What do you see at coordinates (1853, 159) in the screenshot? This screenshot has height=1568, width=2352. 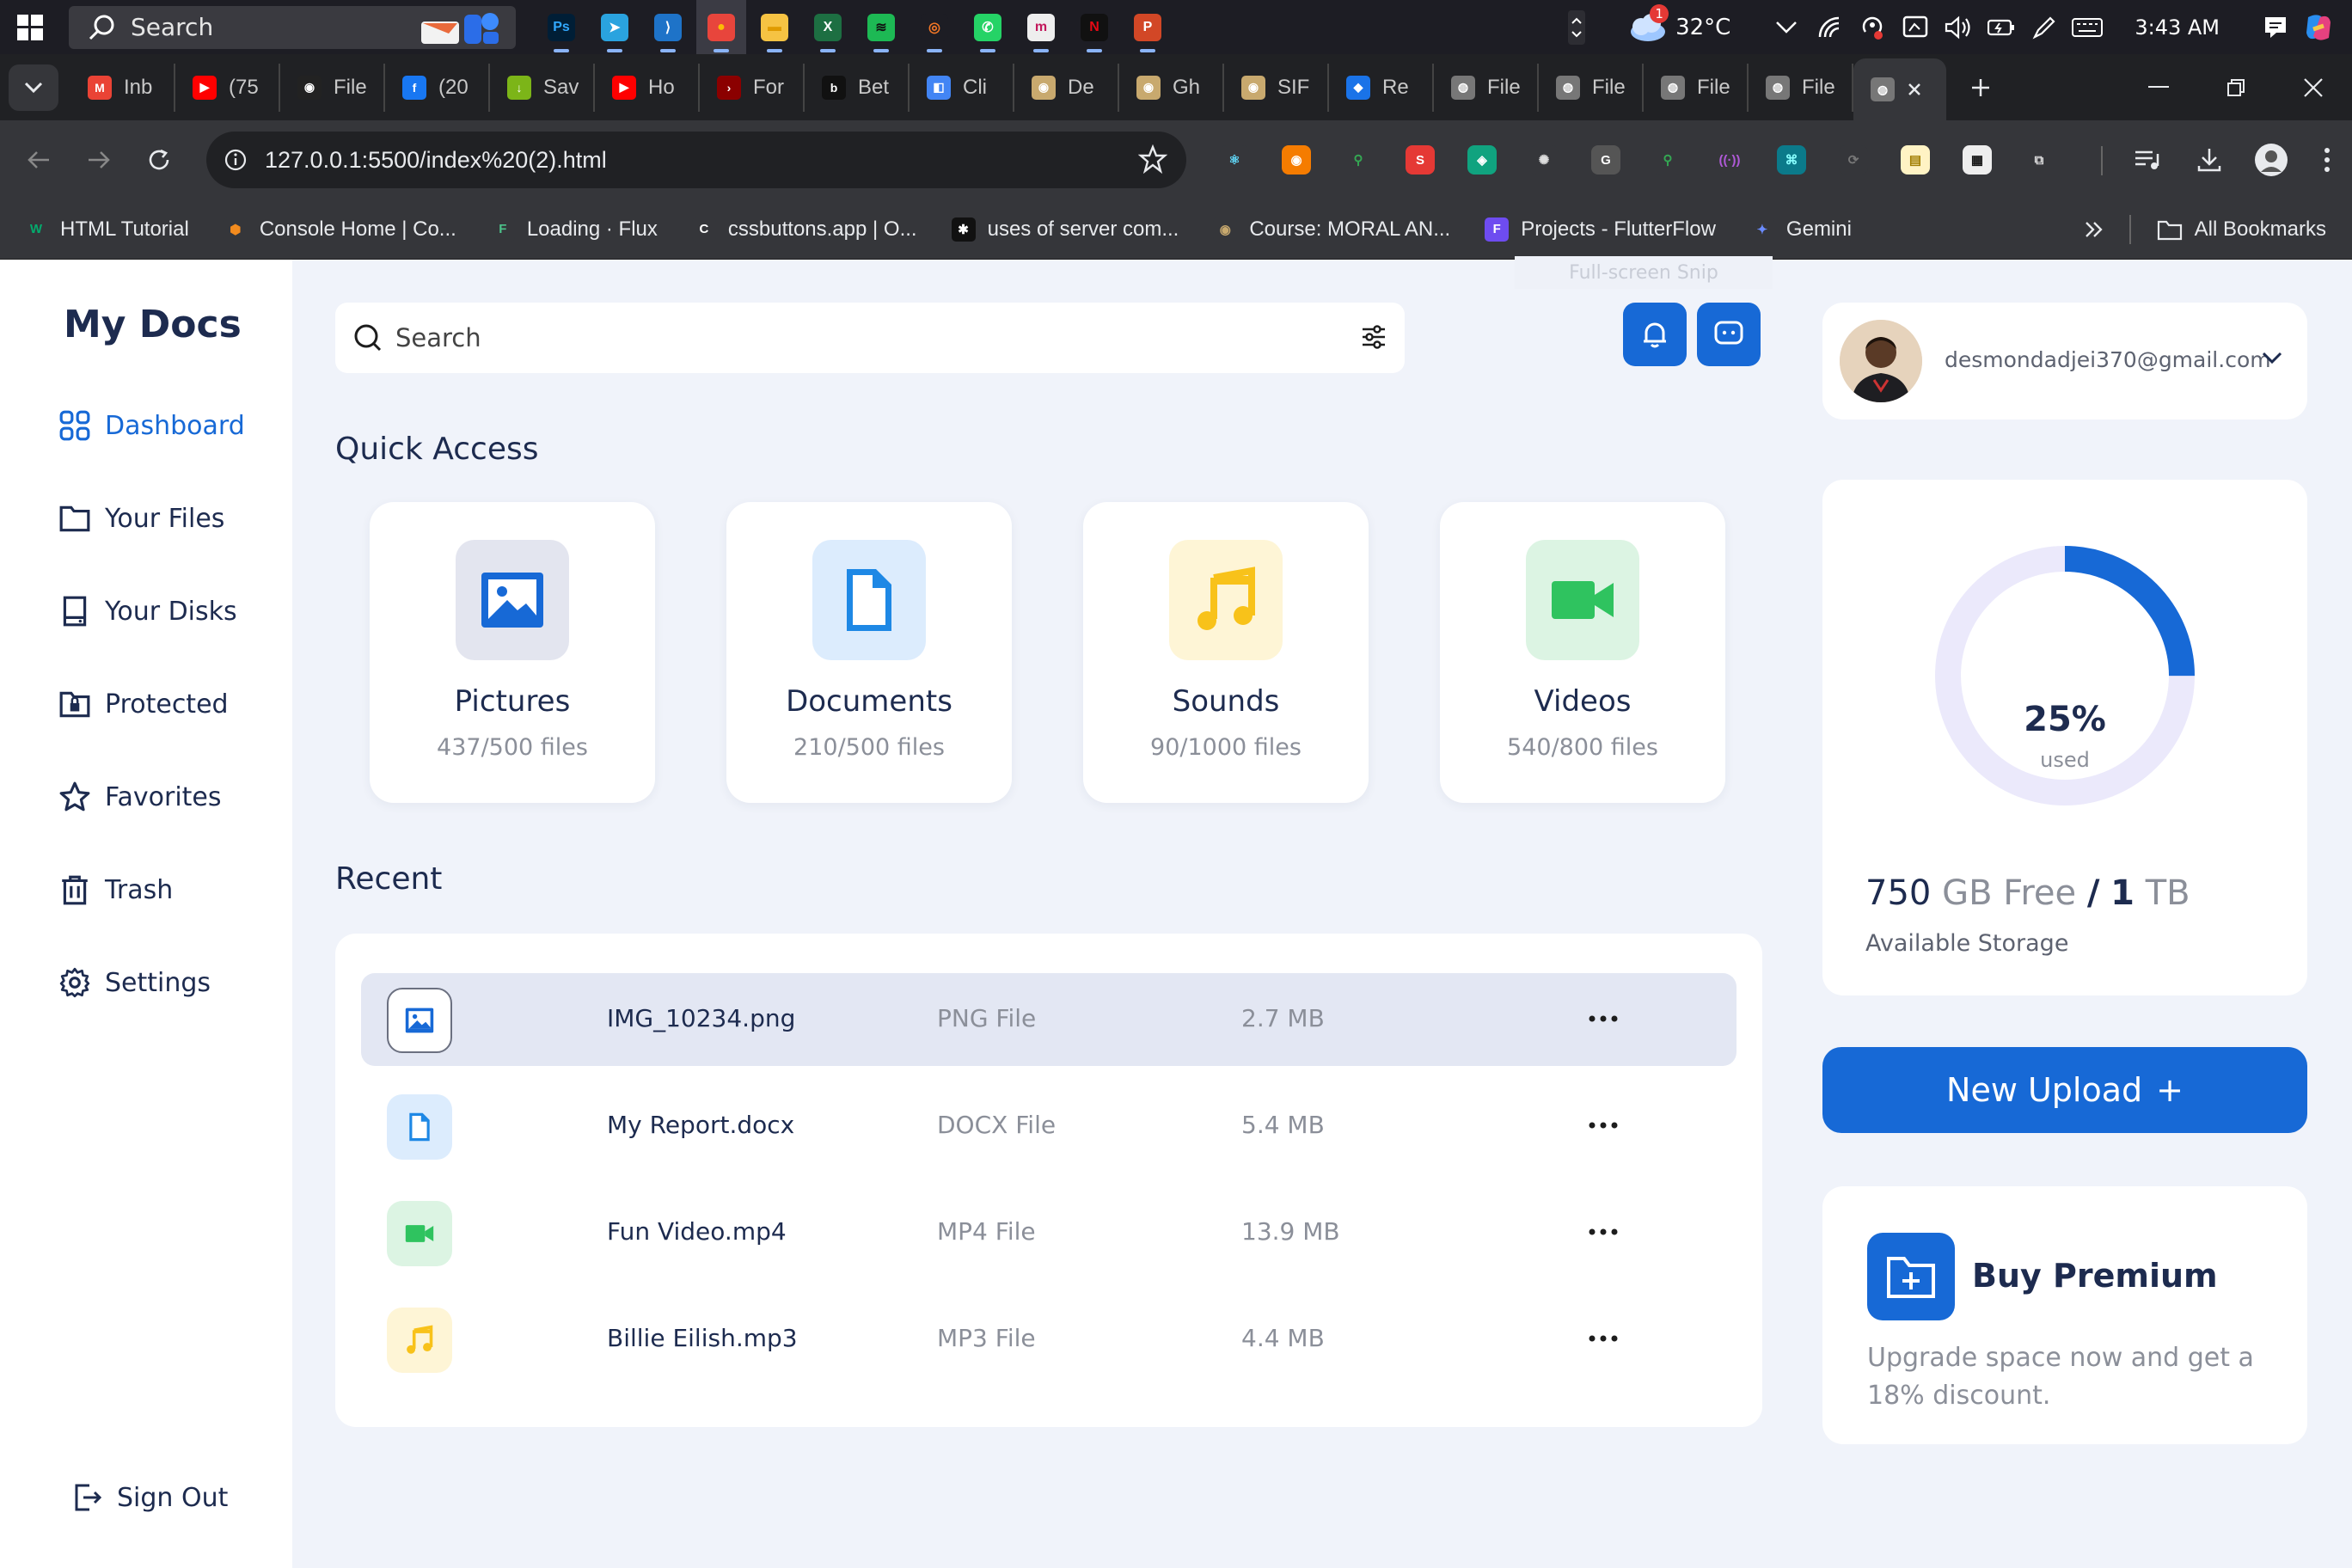 I see `extension-ext-sync: ⟳` at bounding box center [1853, 159].